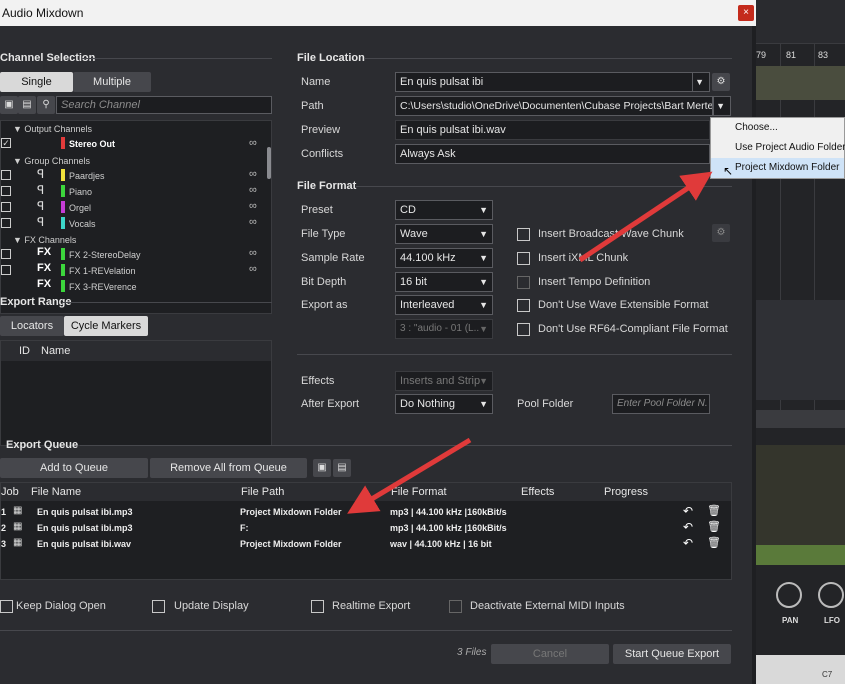 The width and height of the screenshot is (845, 684). Describe the element at coordinates (444, 282) in the screenshot. I see `bit-depth-dropdown: 16 bit ▼` at that location.